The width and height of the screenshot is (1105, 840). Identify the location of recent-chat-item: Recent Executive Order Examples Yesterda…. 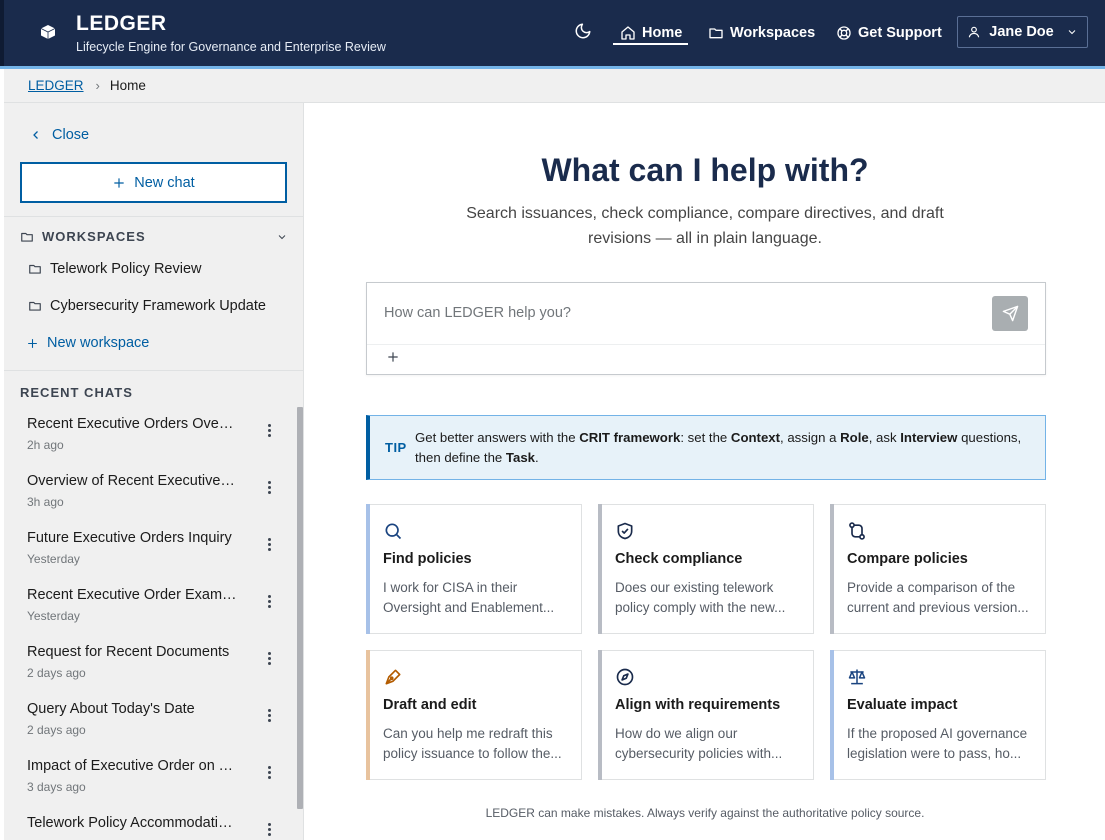
(152, 613).